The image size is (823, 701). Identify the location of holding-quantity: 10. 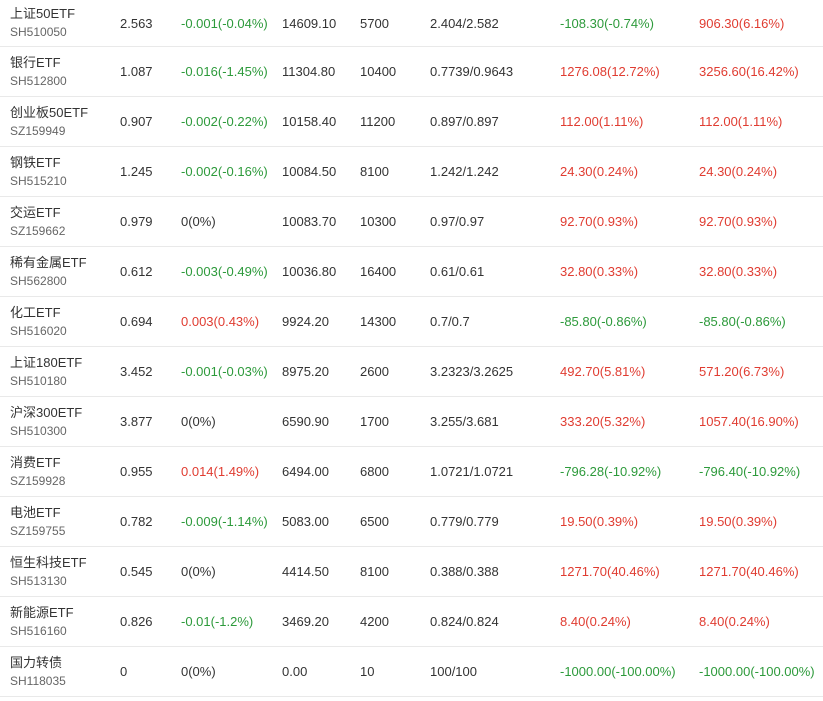
(367, 671).